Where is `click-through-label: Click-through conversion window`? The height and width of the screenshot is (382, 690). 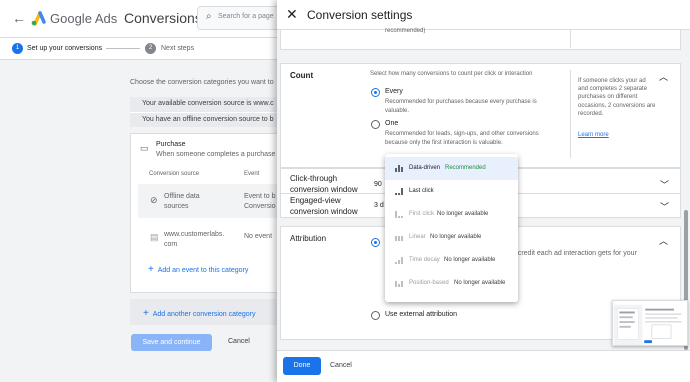
click-through-label: Click-through conversion window is located at coordinates (324, 184).